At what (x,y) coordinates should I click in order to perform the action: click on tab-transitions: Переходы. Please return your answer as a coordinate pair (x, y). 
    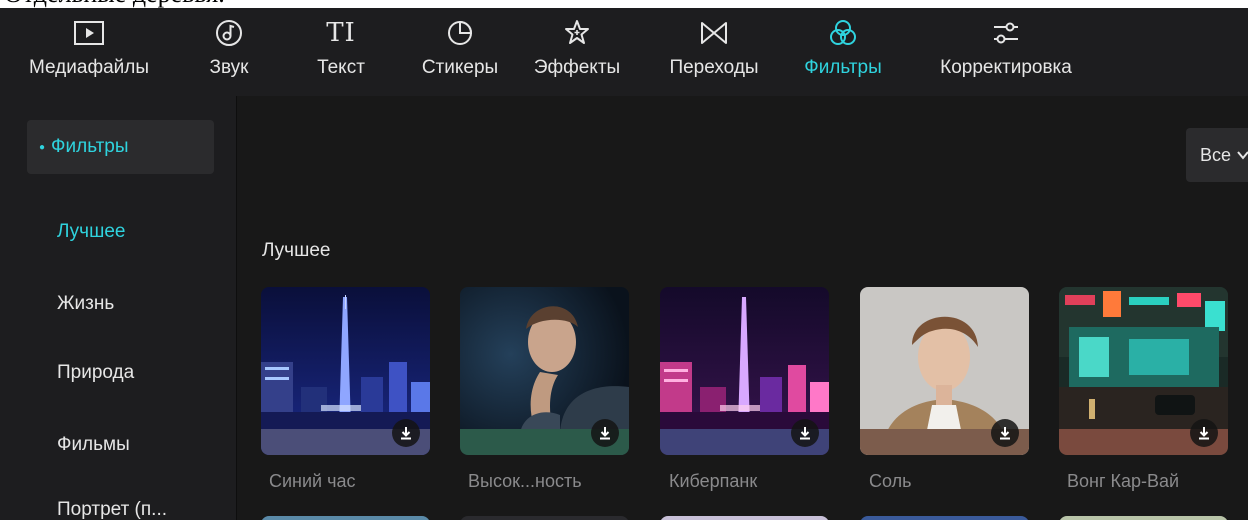
    Looking at the image, I should click on (714, 52).